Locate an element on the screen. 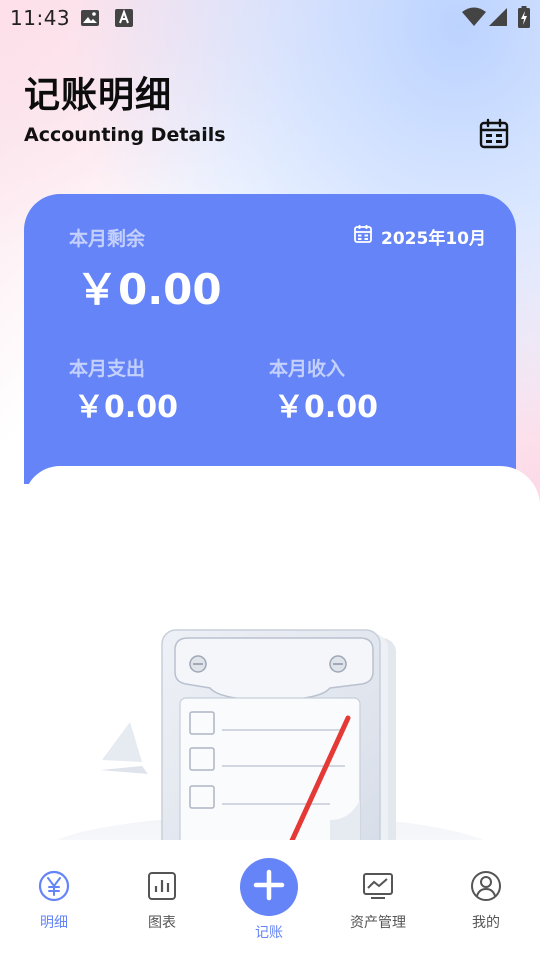 Image resolution: width=540 pixels, height=960 pixels. month-picker: 2025年10月 is located at coordinates (419, 236).